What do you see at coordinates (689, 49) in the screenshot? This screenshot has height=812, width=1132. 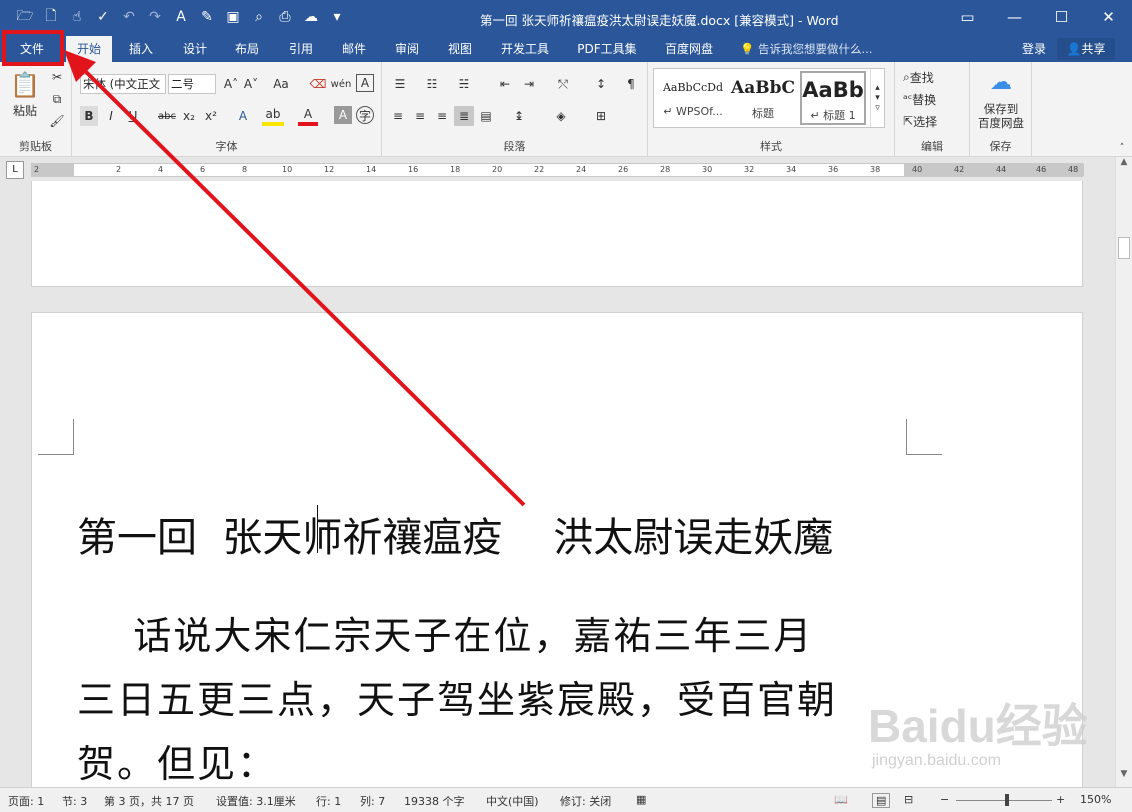 I see `tab-baidu-netdisk: 百度网盘` at bounding box center [689, 49].